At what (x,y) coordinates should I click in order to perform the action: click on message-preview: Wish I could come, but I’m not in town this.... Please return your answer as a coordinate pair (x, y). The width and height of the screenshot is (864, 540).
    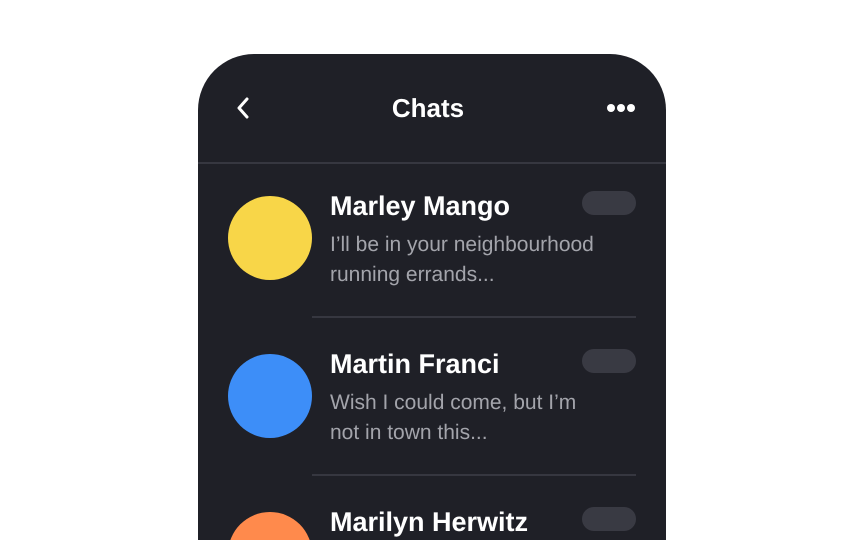
    Looking at the image, I should click on (454, 418).